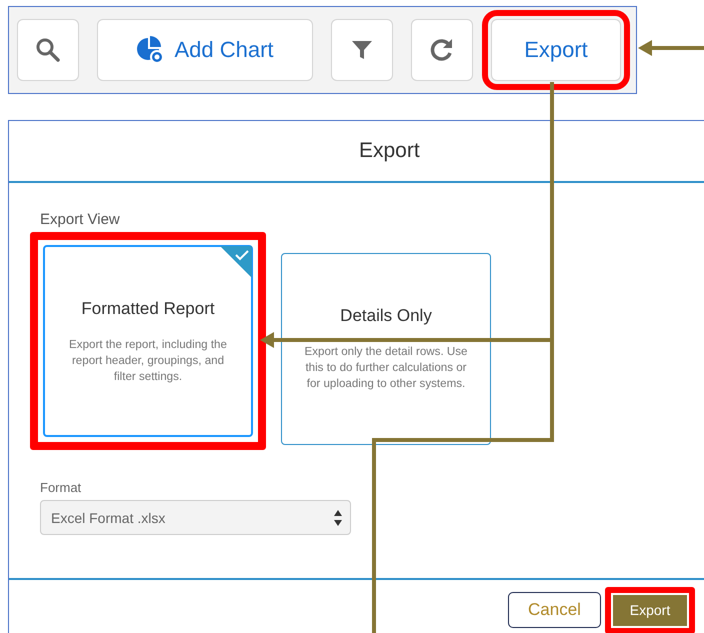 The height and width of the screenshot is (633, 704). I want to click on refresh-button, so click(442, 50).